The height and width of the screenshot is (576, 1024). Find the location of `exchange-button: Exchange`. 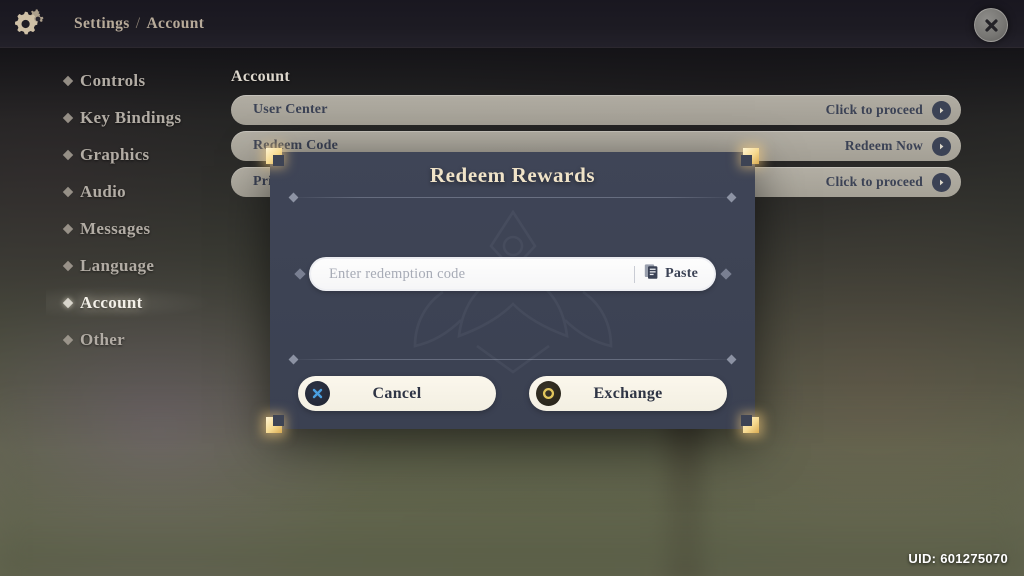

exchange-button: Exchange is located at coordinates (628, 393).